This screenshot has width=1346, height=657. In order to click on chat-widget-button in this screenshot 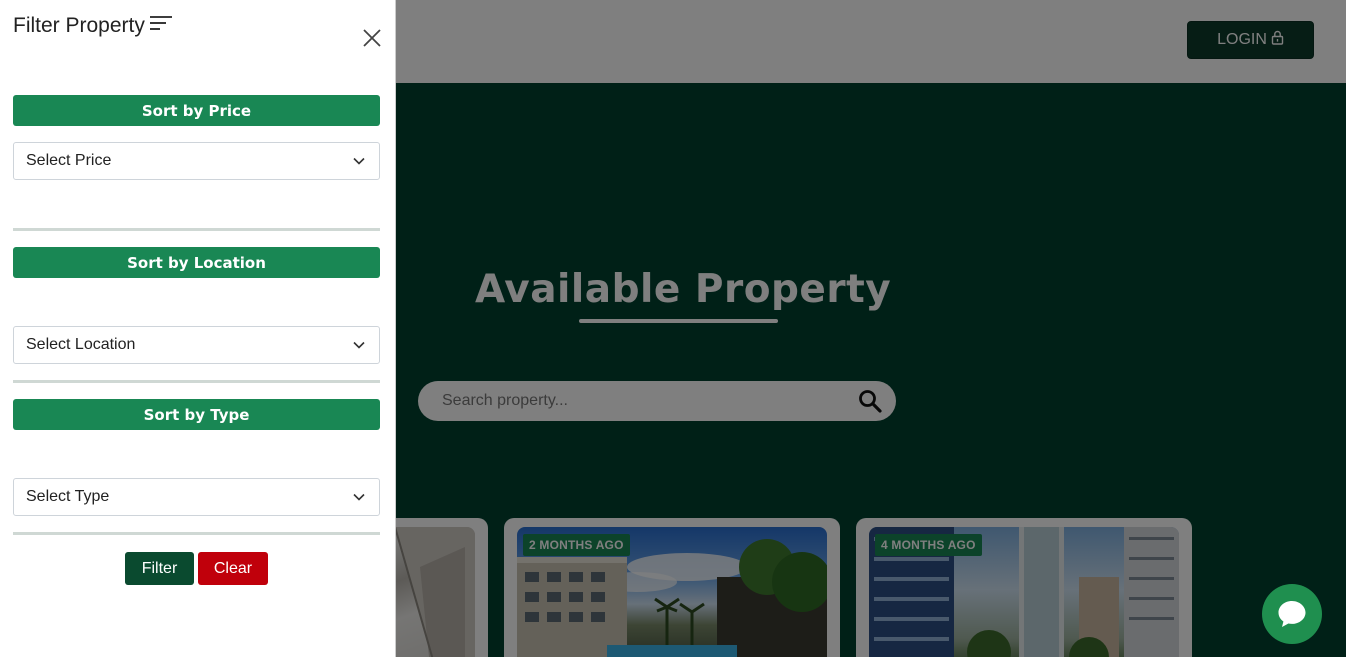, I will do `click(1292, 614)`.